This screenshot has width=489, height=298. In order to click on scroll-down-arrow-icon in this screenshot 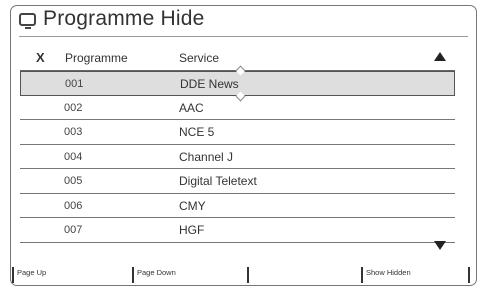, I will do `click(440, 245)`.